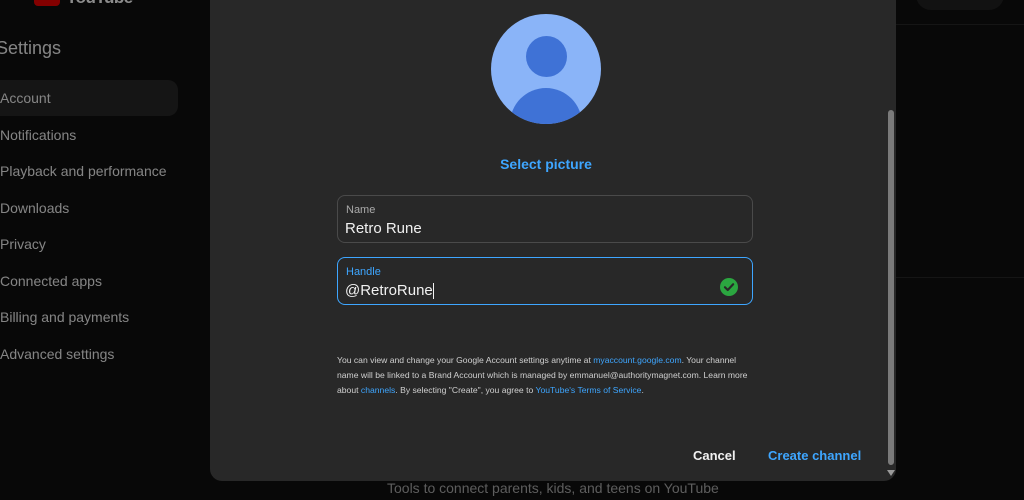 This screenshot has height=500, width=1024. Describe the element at coordinates (545, 219) in the screenshot. I see `name-field: Name` at that location.